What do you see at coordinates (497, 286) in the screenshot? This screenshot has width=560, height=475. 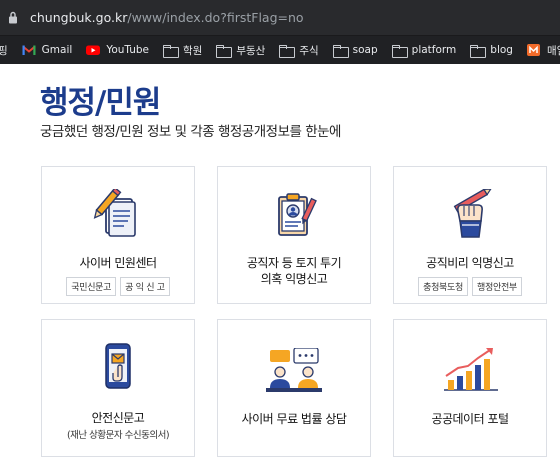 I see `chip-mois: 행정안전부` at bounding box center [497, 286].